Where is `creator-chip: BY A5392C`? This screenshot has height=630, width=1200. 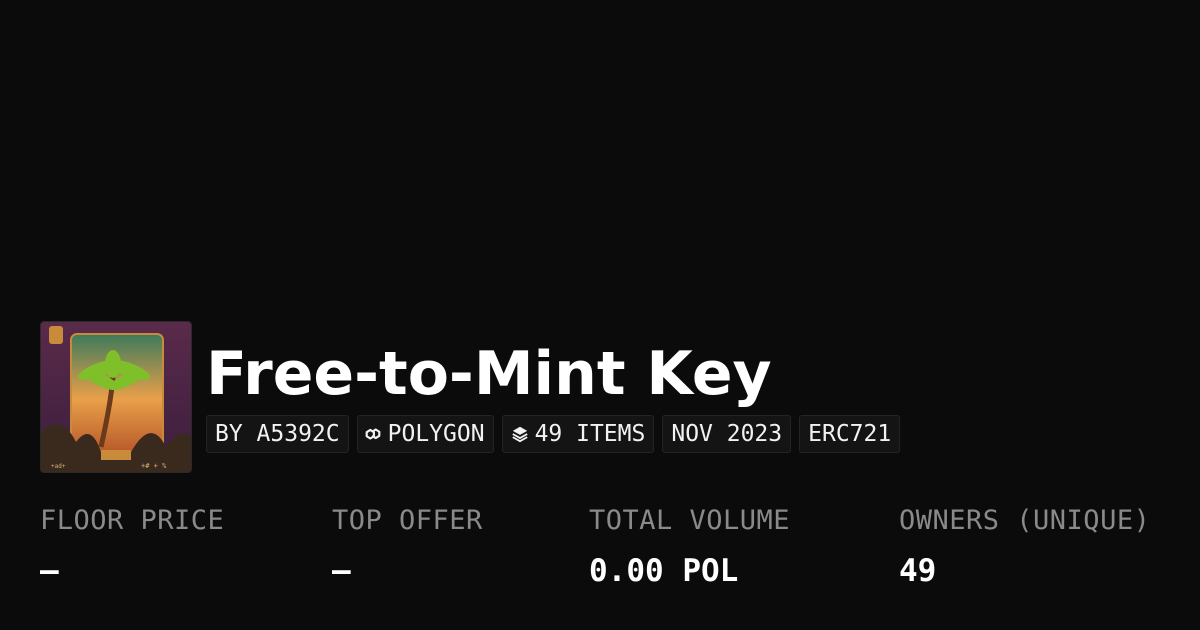
creator-chip: BY A5392C is located at coordinates (277, 434).